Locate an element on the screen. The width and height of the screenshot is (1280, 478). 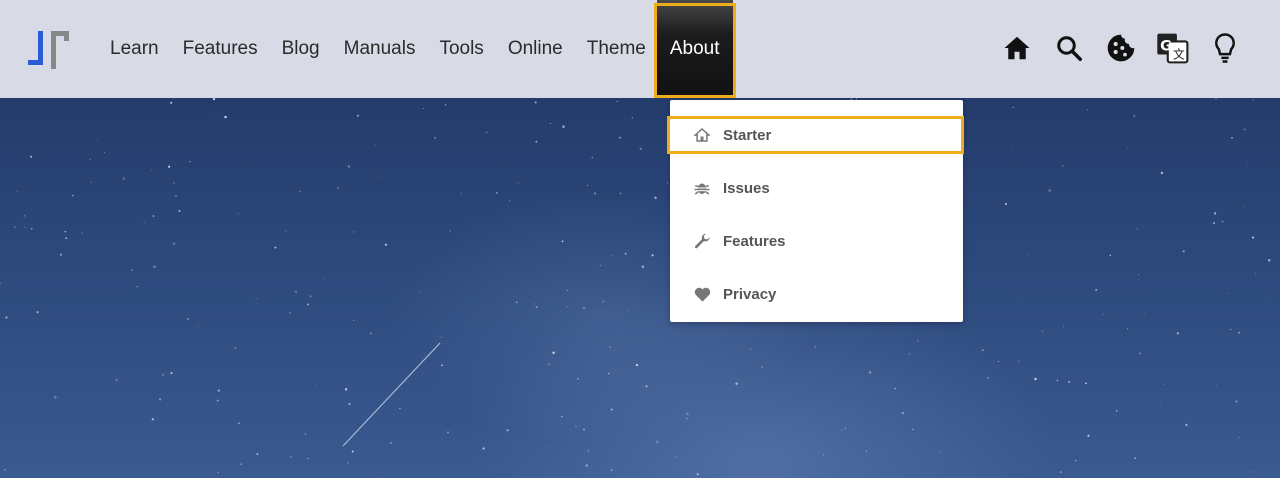
dropdown-item-issues: Issues is located at coordinates (816, 188).